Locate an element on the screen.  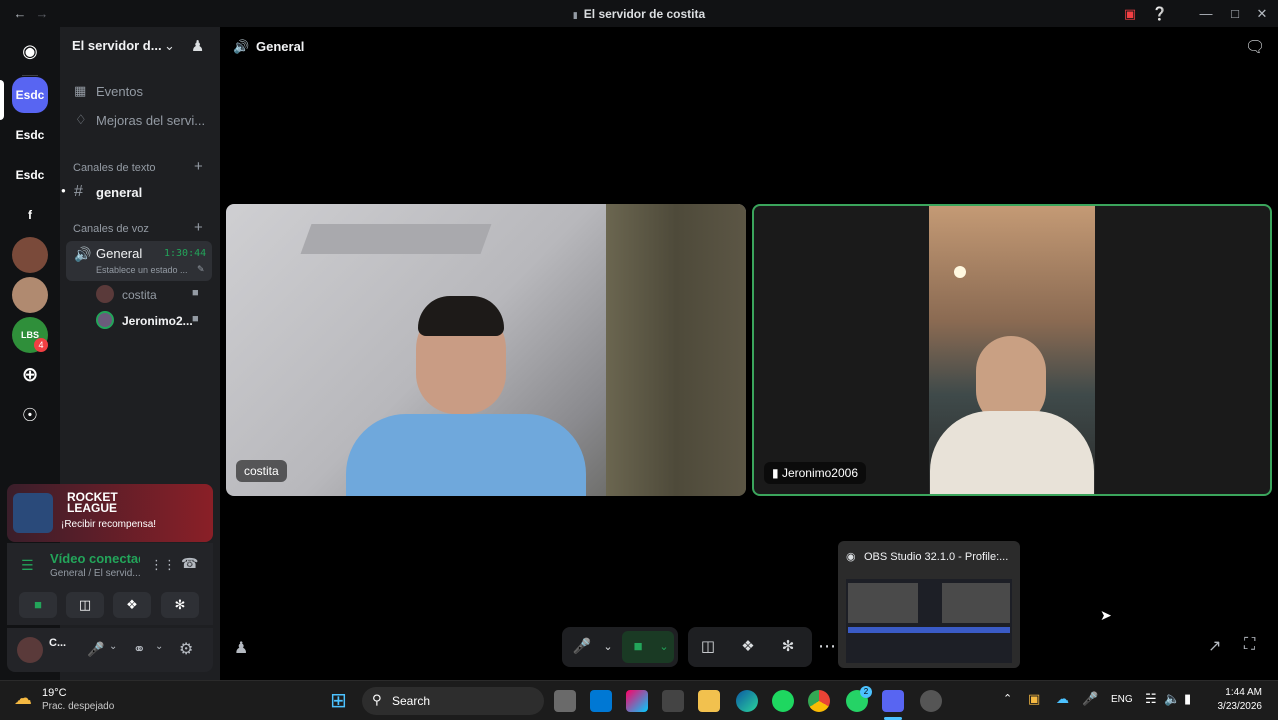
server-small-icon: ▮ is located at coordinates (575, 14).